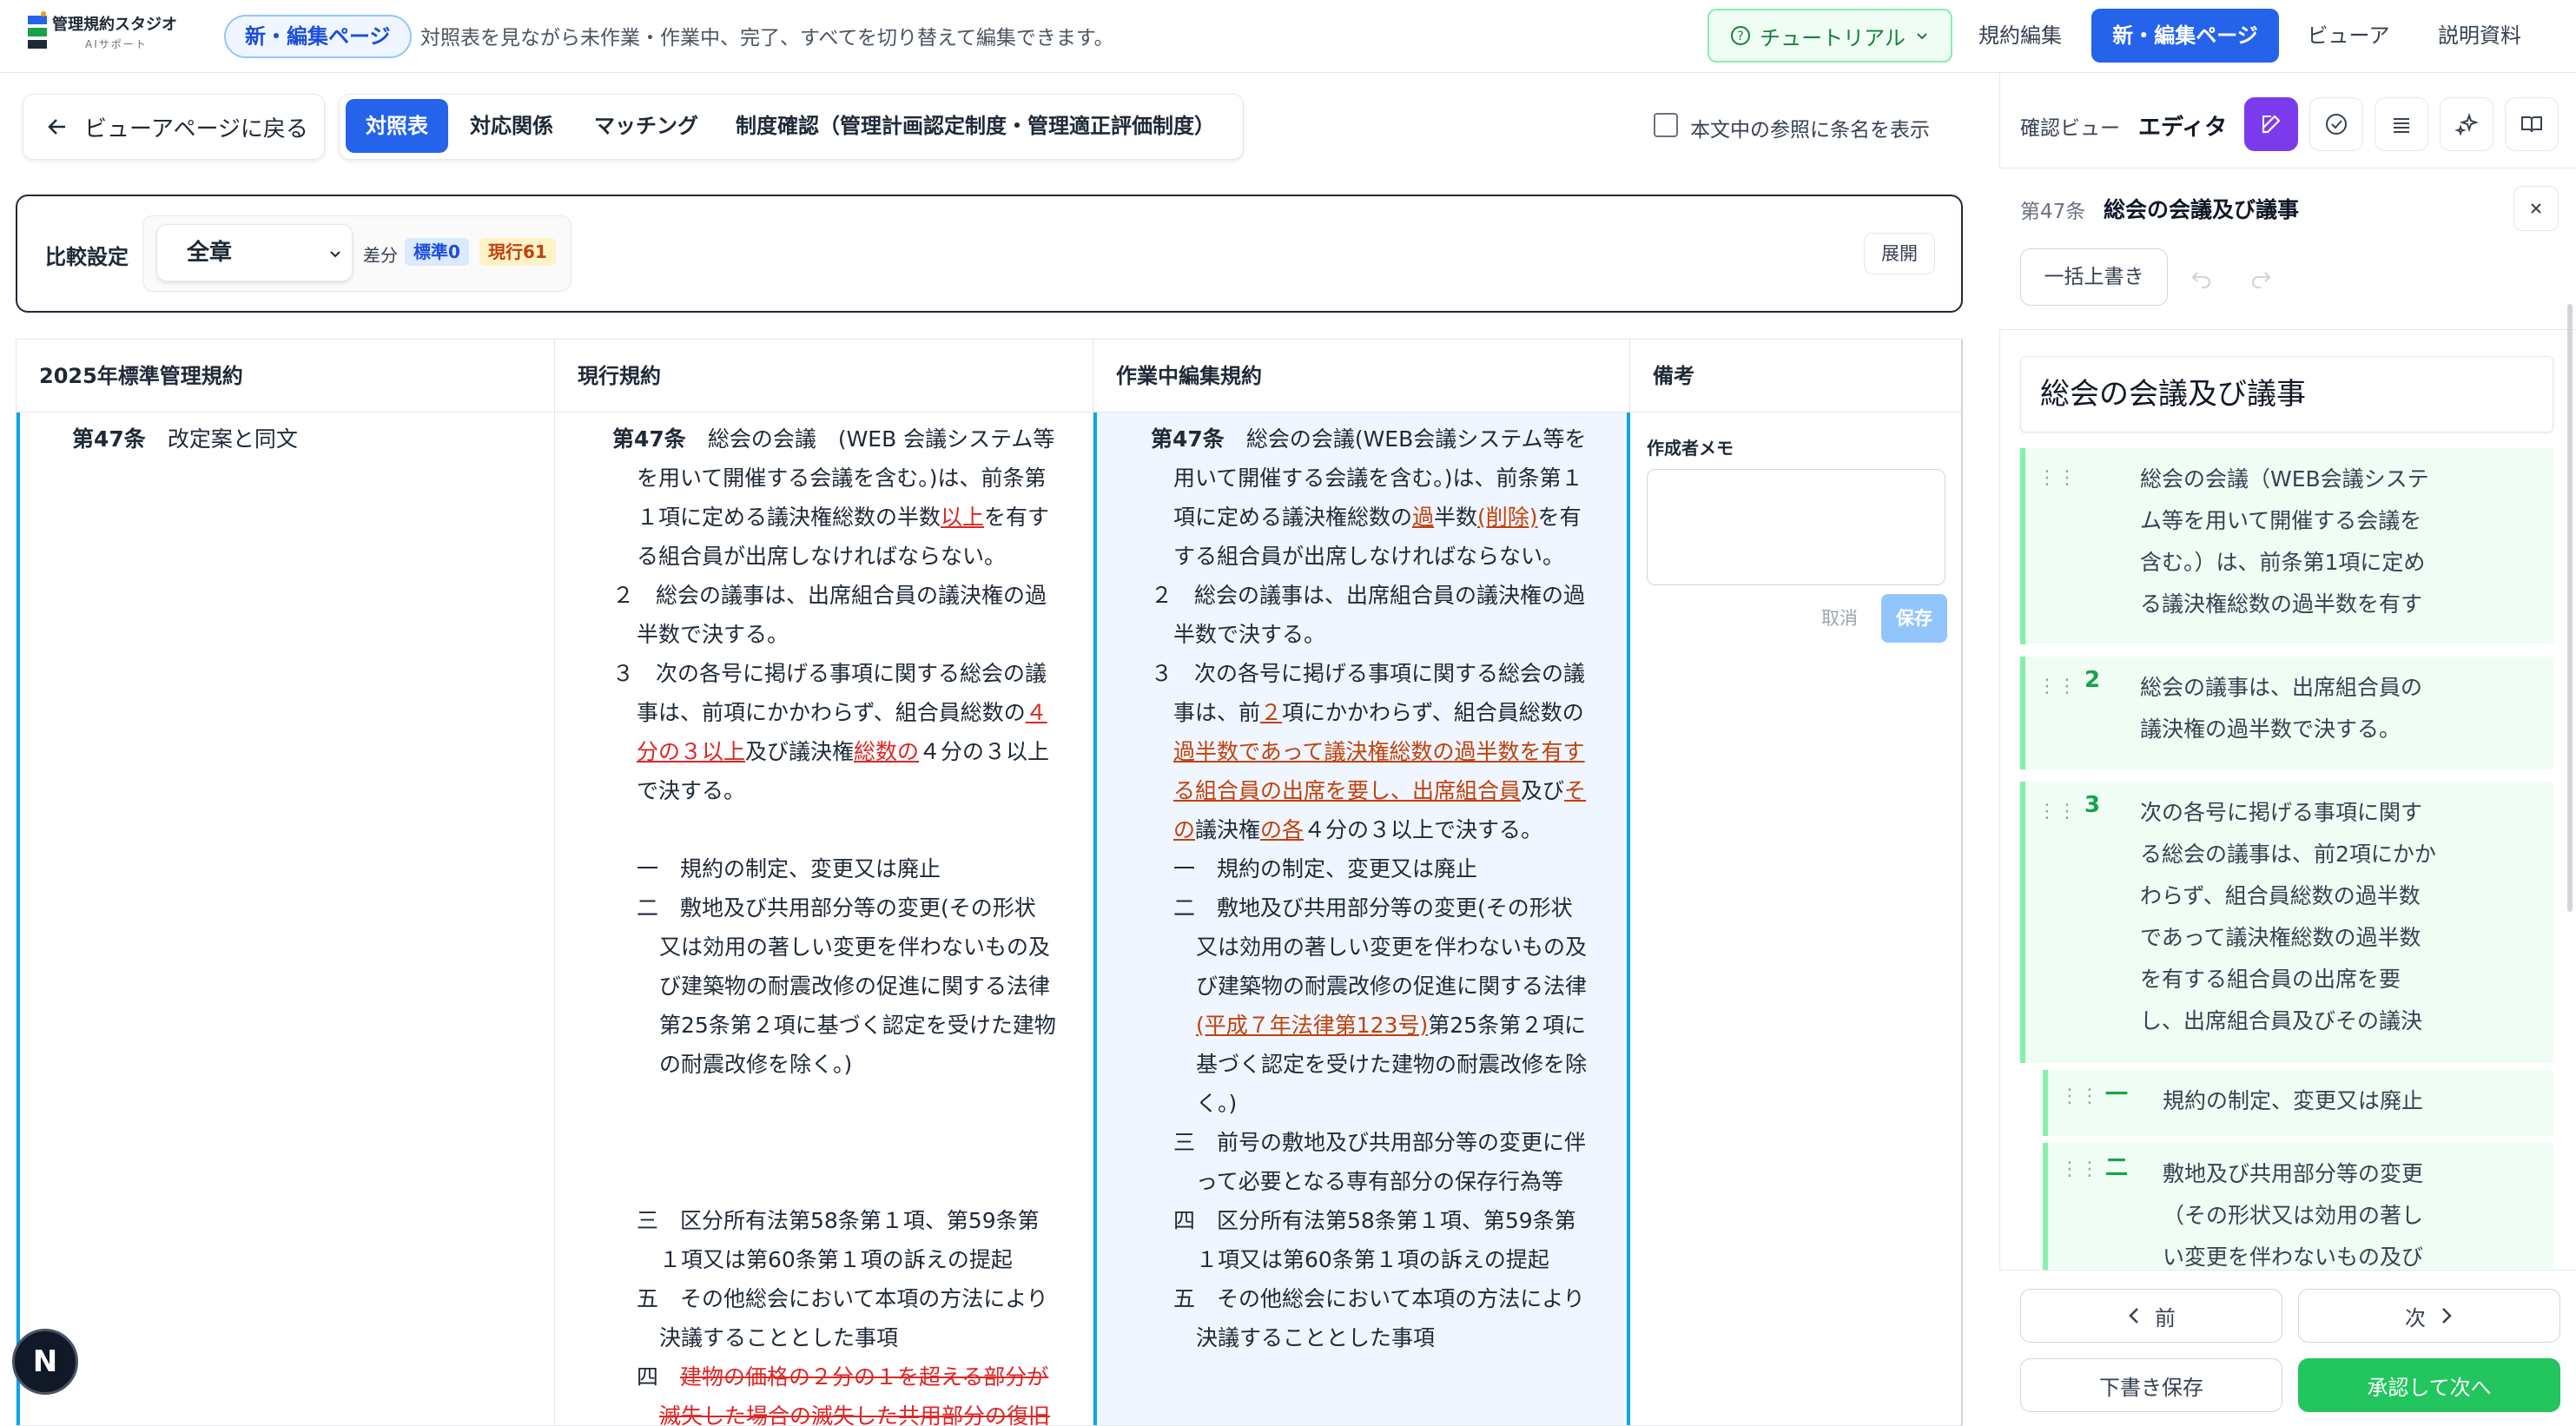  I want to click on nav-new-edit: 新・編集ページ, so click(2185, 36).